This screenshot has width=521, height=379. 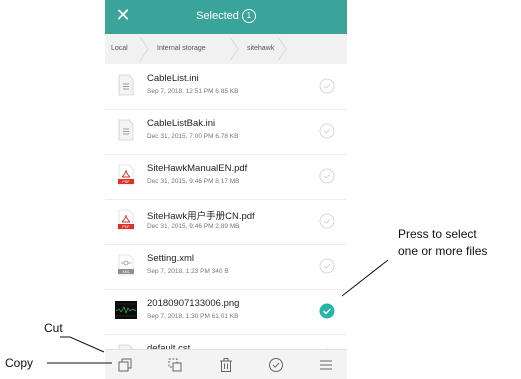 What do you see at coordinates (125, 272) in the screenshot?
I see `svg-text: XML` at bounding box center [125, 272].